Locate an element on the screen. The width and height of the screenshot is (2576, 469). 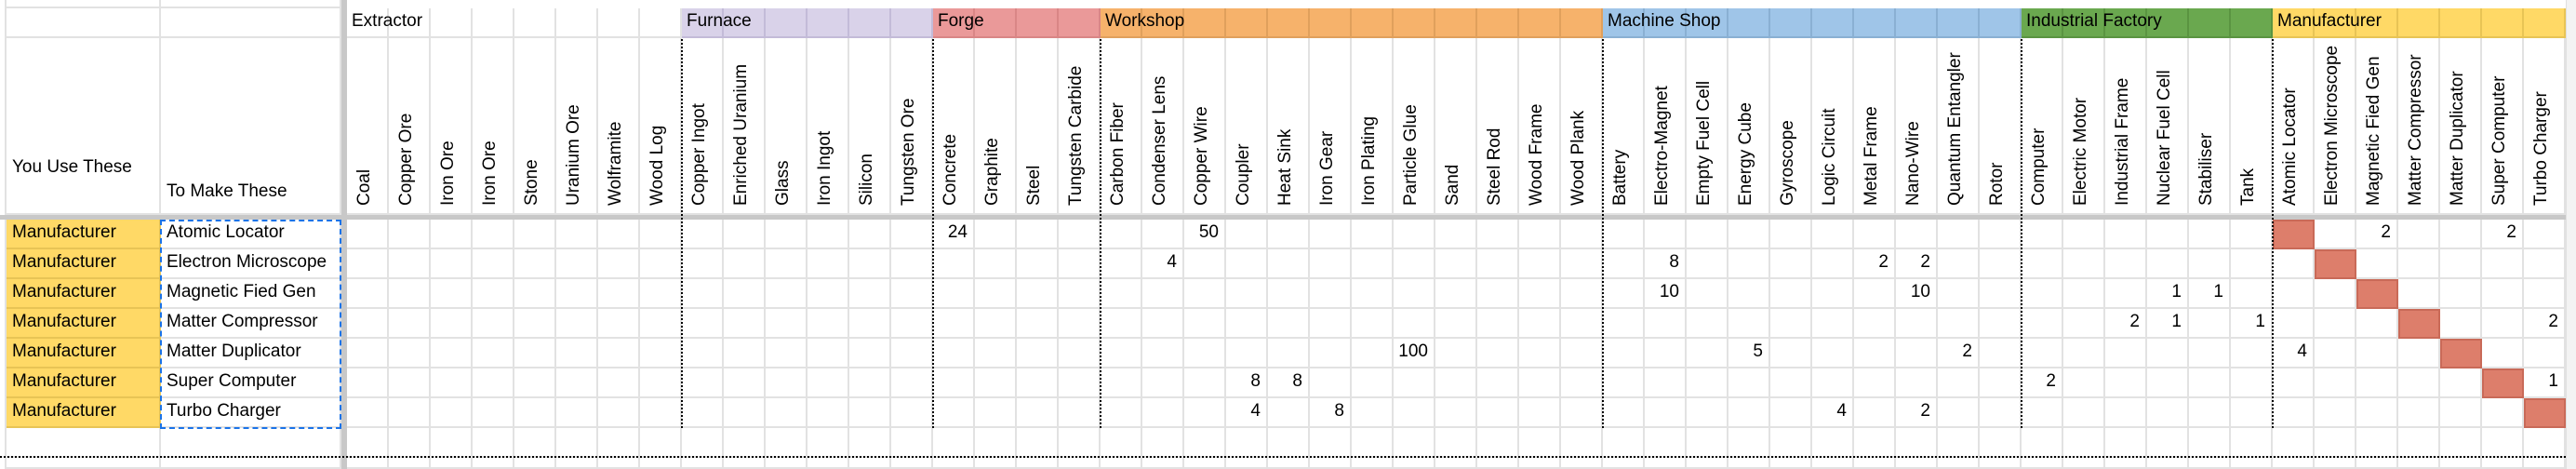
item-header-glass: Glass is located at coordinates (787, 127).